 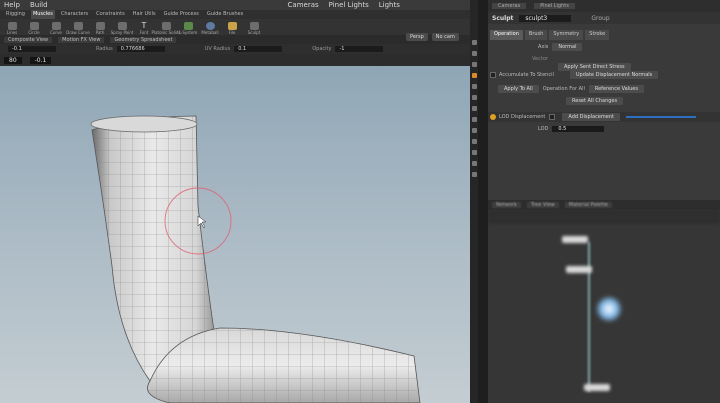 I want to click on radius-field: 0.776686, so click(x=140, y=49).